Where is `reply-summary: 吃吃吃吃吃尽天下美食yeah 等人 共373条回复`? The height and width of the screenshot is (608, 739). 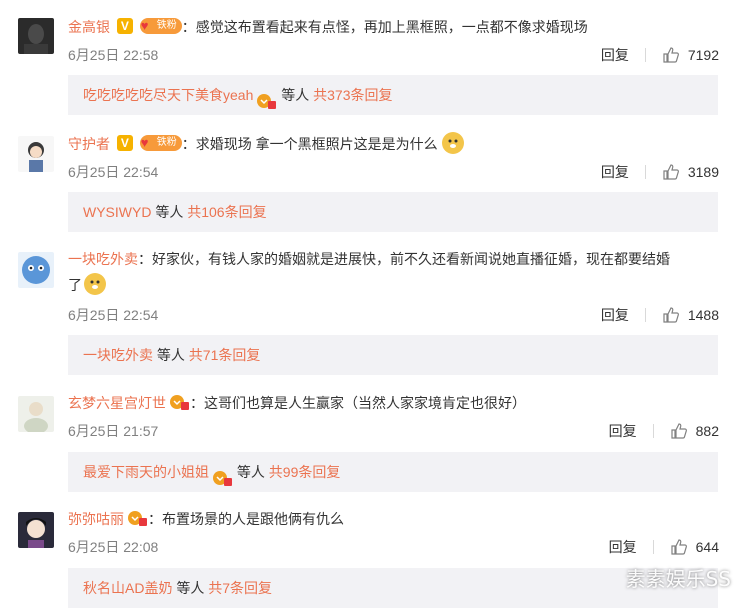
reply-summary: 吃吃吃吃吃尽天下美食yeah 等人 共373条回复 is located at coordinates (393, 95).